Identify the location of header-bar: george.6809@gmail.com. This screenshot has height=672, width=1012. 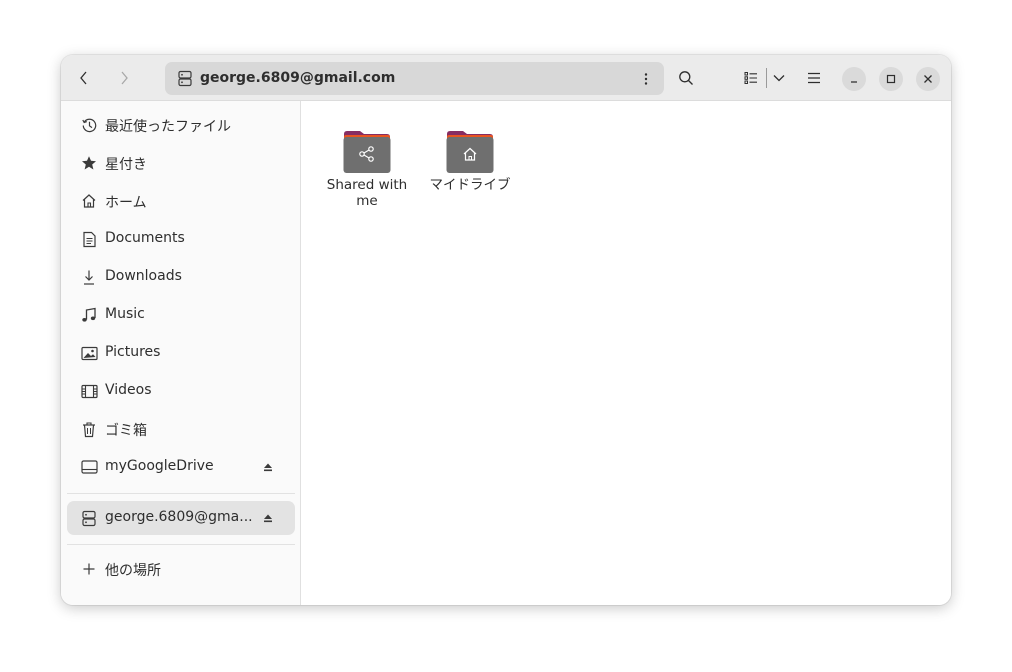
(506, 78).